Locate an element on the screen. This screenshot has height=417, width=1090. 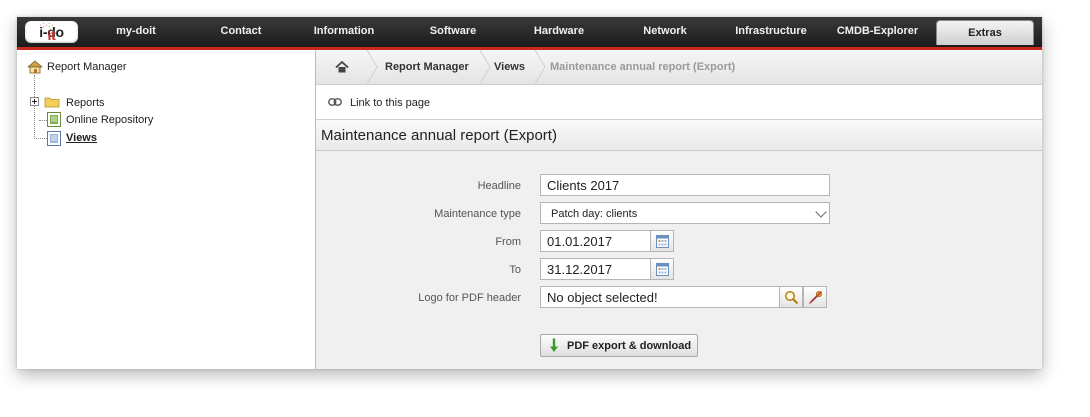
chevron-down-icon is located at coordinates (821, 212).